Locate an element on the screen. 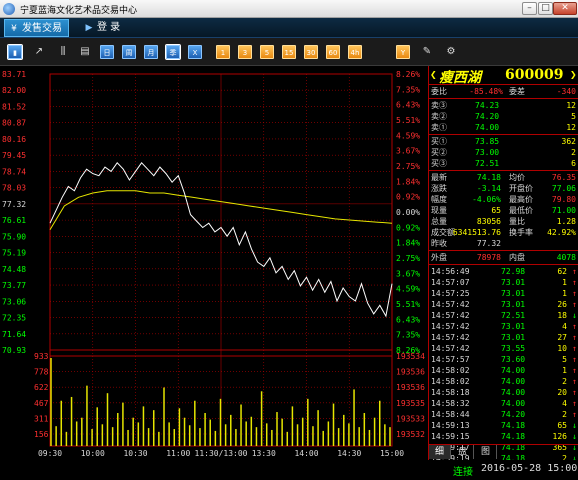 This screenshot has width=578, height=480. time-tick-label: 11:30/13:00 is located at coordinates (221, 453).